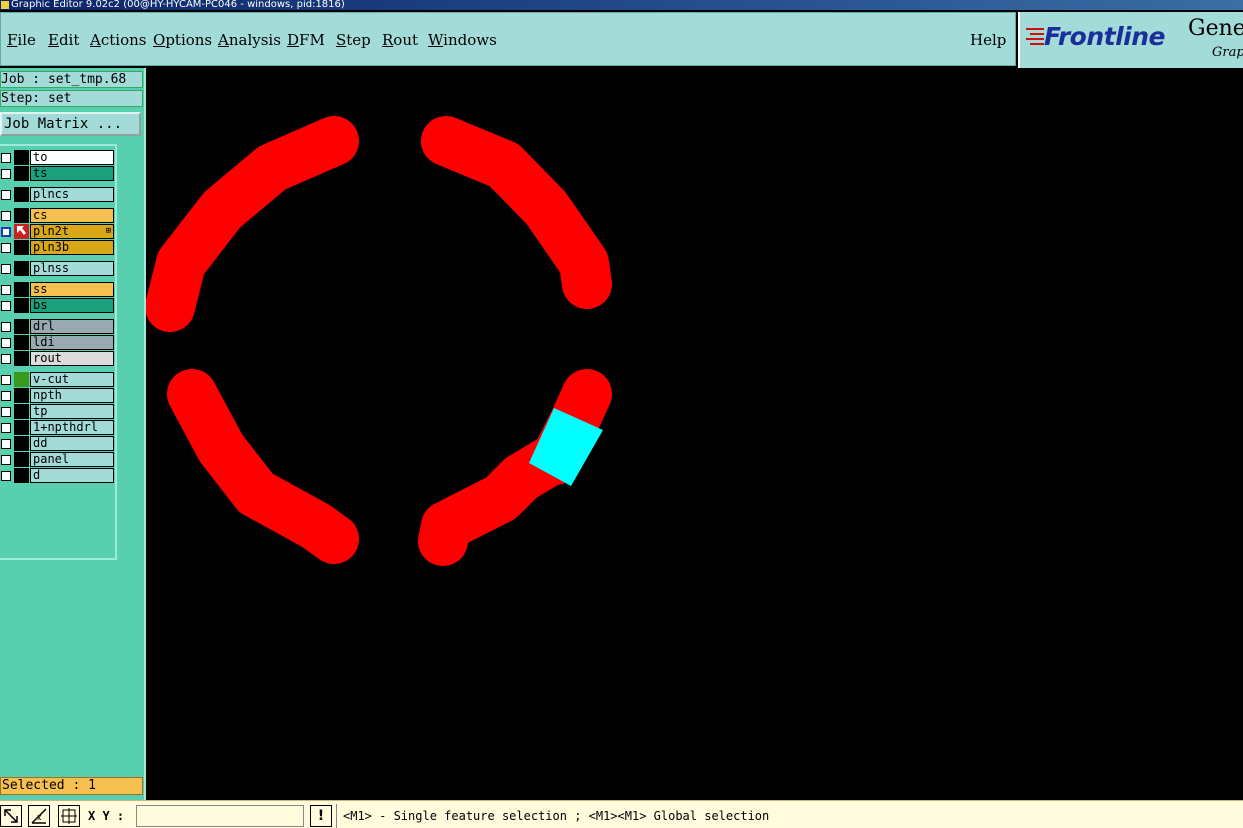  I want to click on layer-row-d: d, so click(57, 475).